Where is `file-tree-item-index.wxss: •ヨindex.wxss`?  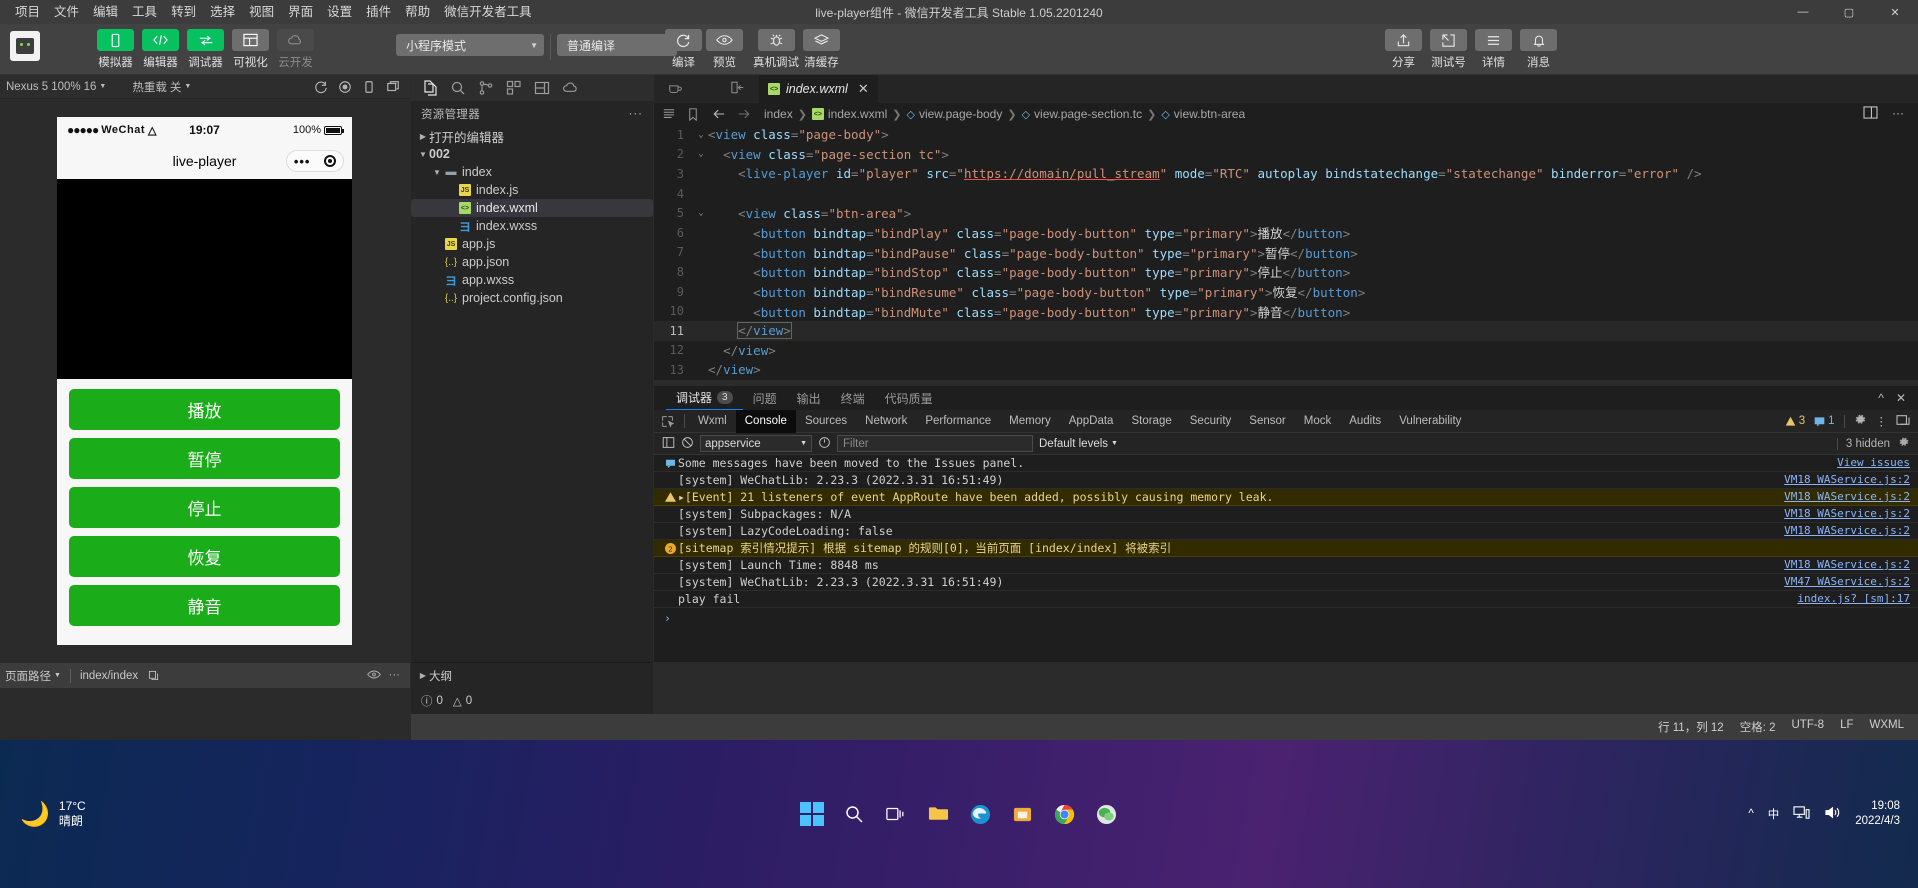 file-tree-item-index.wxss: •ヨindex.wxss is located at coordinates (532, 226).